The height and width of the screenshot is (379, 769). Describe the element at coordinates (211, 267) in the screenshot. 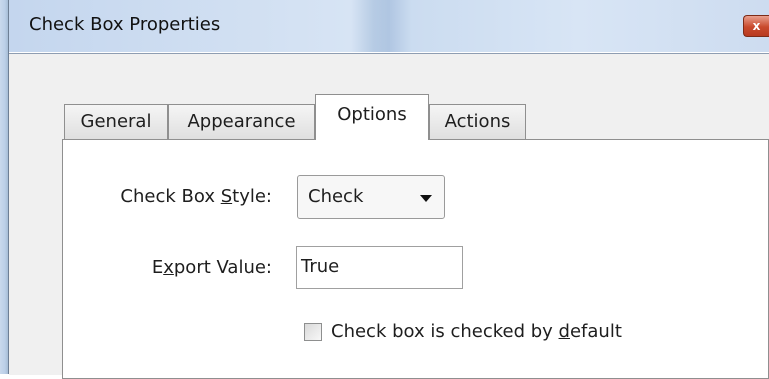

I see `export-value-label: Export Value:` at that location.